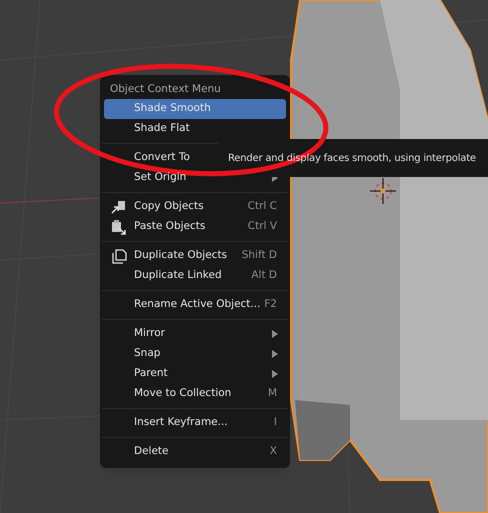 This screenshot has height=513, width=488. I want to click on menu-item: Mirror, so click(195, 334).